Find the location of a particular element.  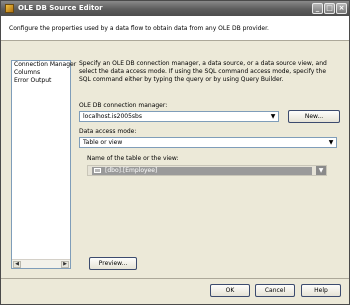

help-button-label: Help is located at coordinates (321, 290).